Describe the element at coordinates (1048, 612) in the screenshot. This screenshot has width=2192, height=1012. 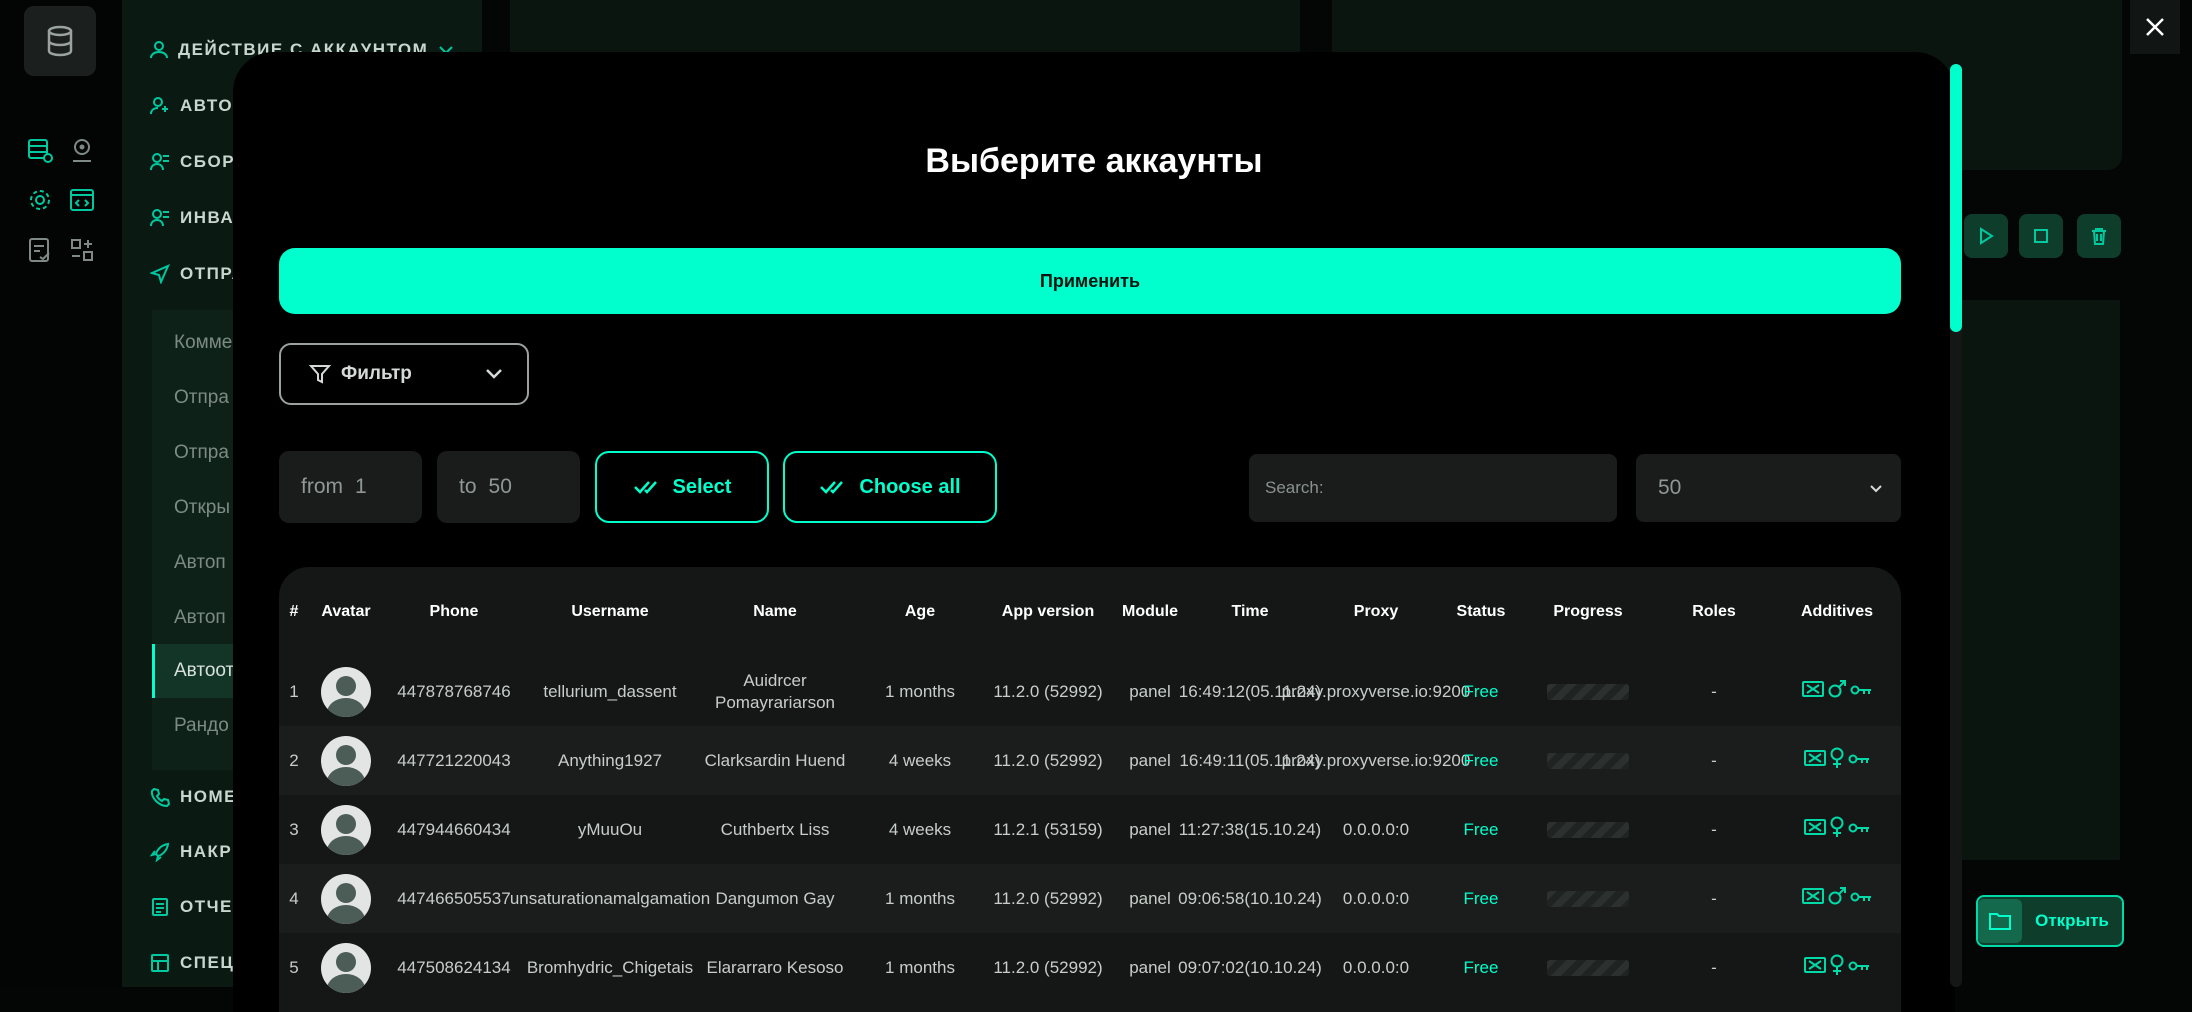
I see `column-header: App version` at that location.